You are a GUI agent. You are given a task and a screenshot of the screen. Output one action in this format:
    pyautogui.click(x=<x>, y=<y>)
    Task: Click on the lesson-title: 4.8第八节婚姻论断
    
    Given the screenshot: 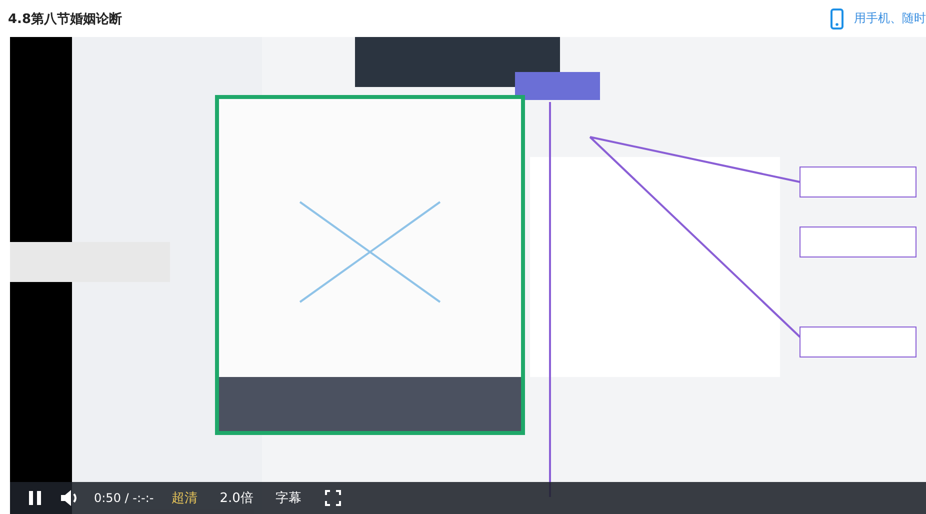 What is the action you would take?
    pyautogui.click(x=65, y=19)
    